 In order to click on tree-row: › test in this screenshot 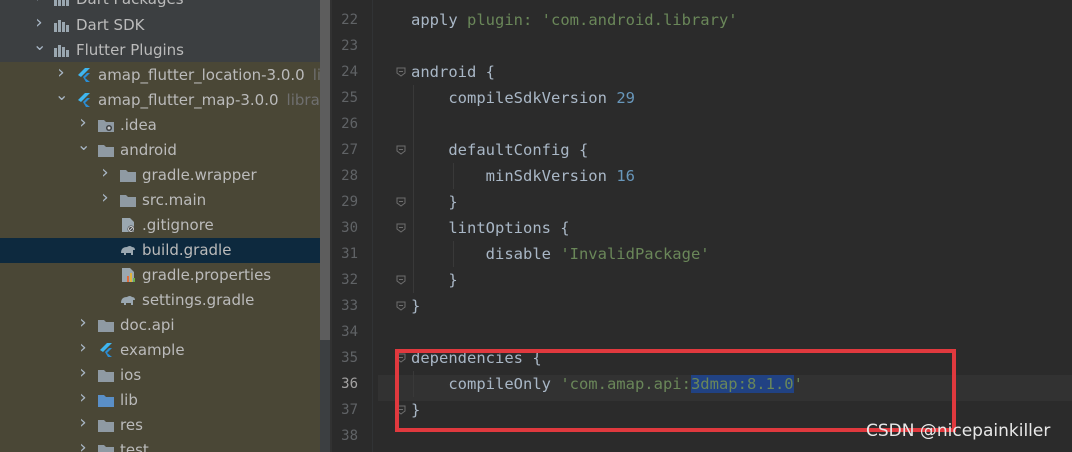, I will do `click(160, 445)`.